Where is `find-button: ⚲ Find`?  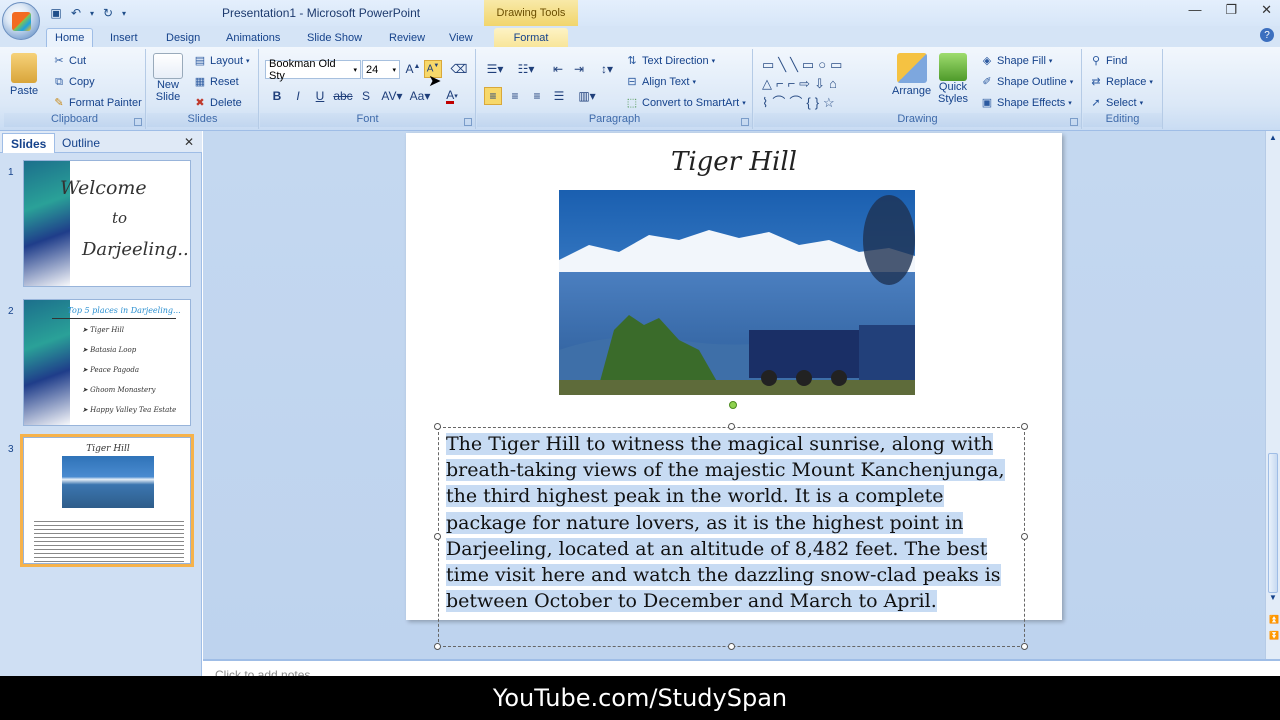 find-button: ⚲ Find is located at coordinates (1108, 61).